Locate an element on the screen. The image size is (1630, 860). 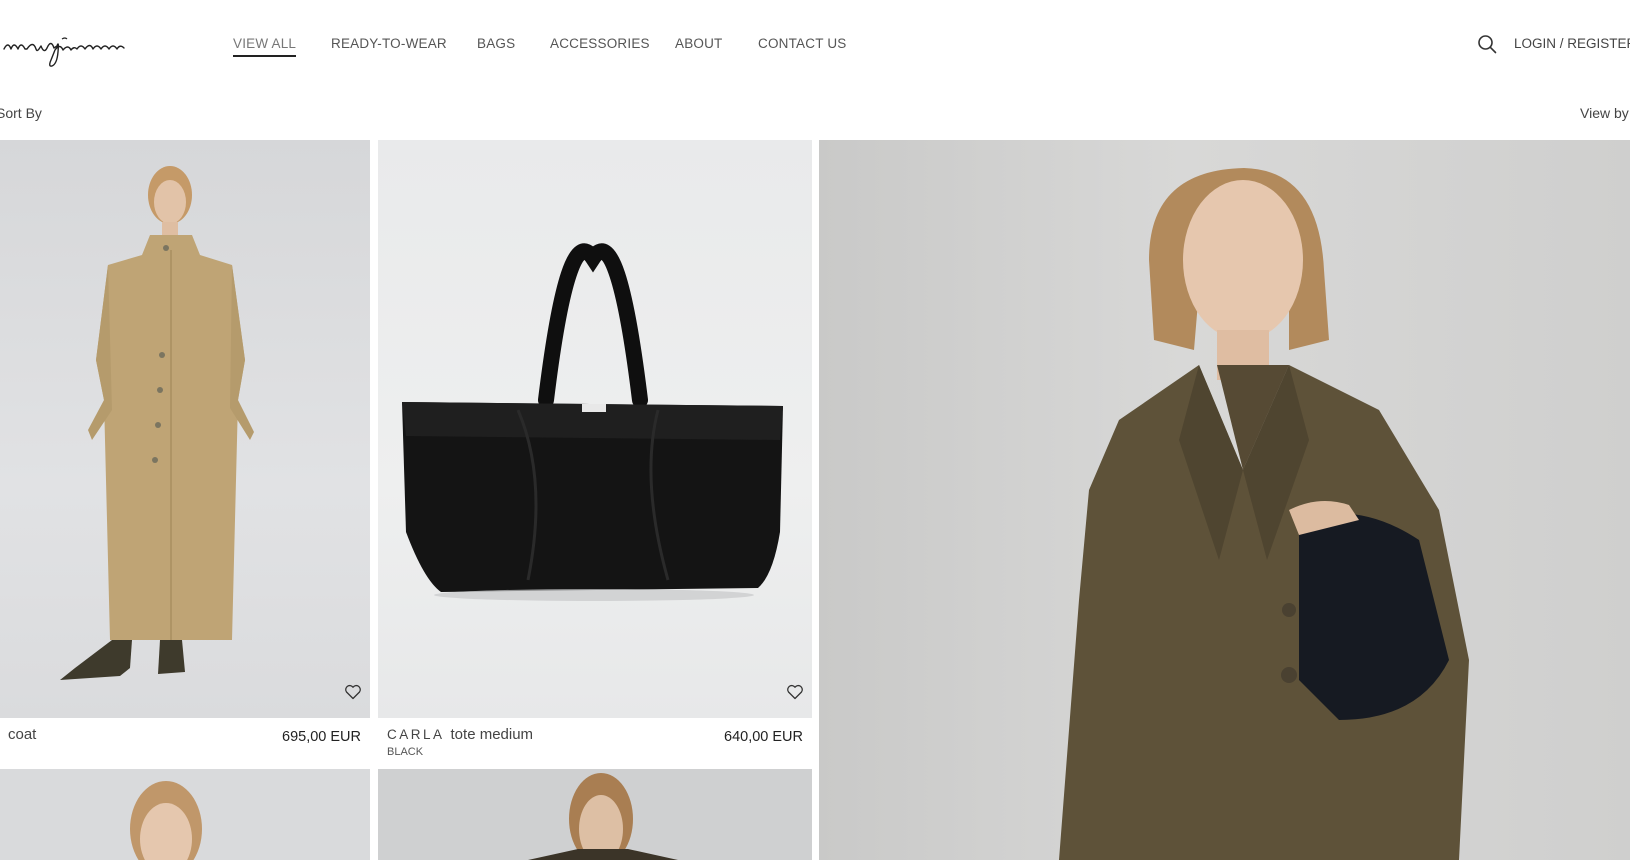
nav-item-ready-to-wear: READY-TO-WEAR is located at coordinates (389, 43).